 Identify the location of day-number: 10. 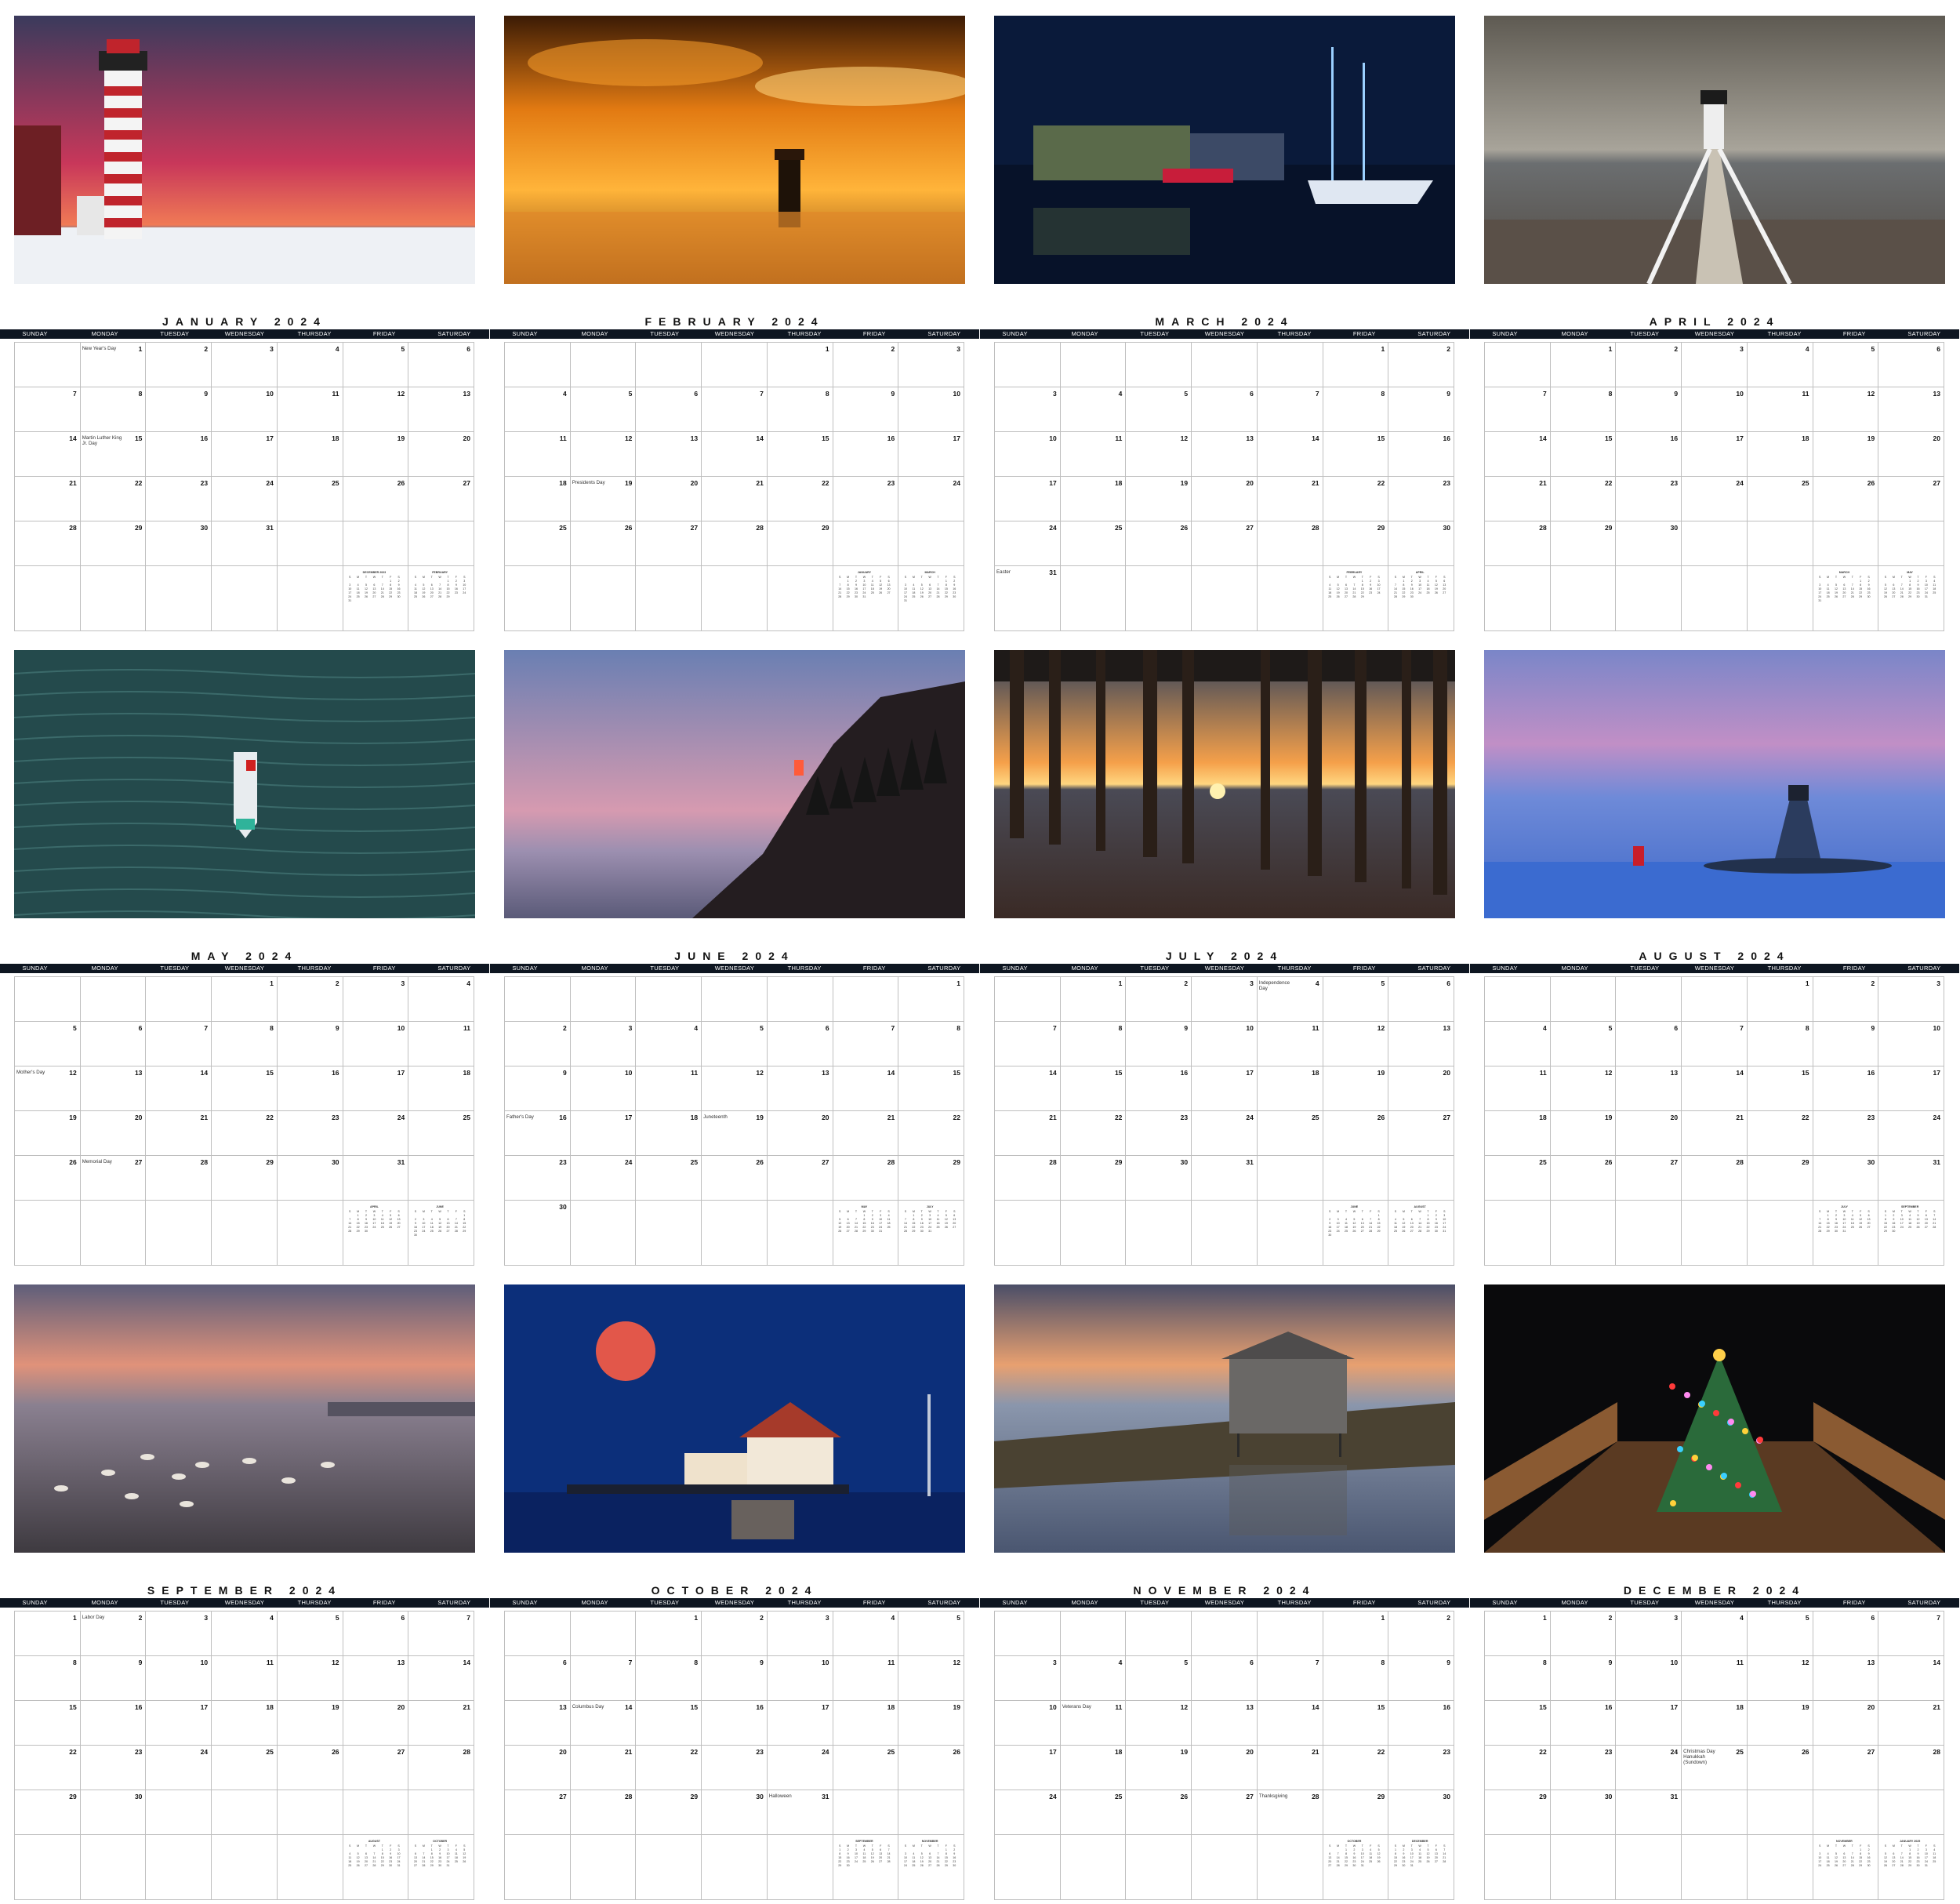
(1740, 394).